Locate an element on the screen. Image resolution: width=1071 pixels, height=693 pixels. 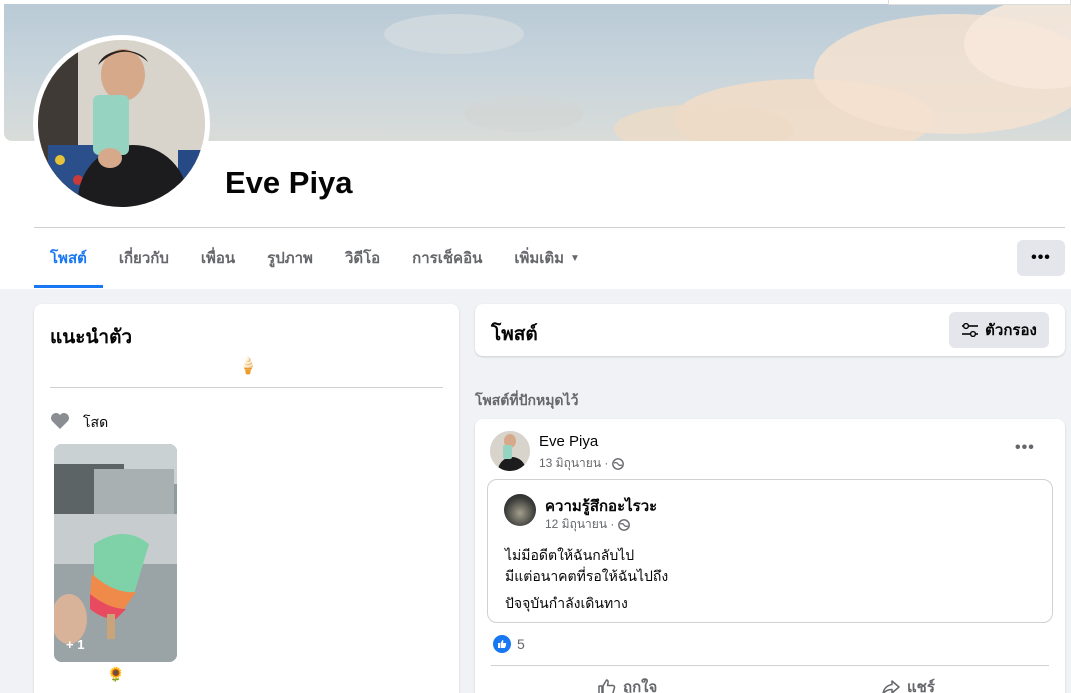
tab-videos-label: วิดีโอ is located at coordinates (362, 258).